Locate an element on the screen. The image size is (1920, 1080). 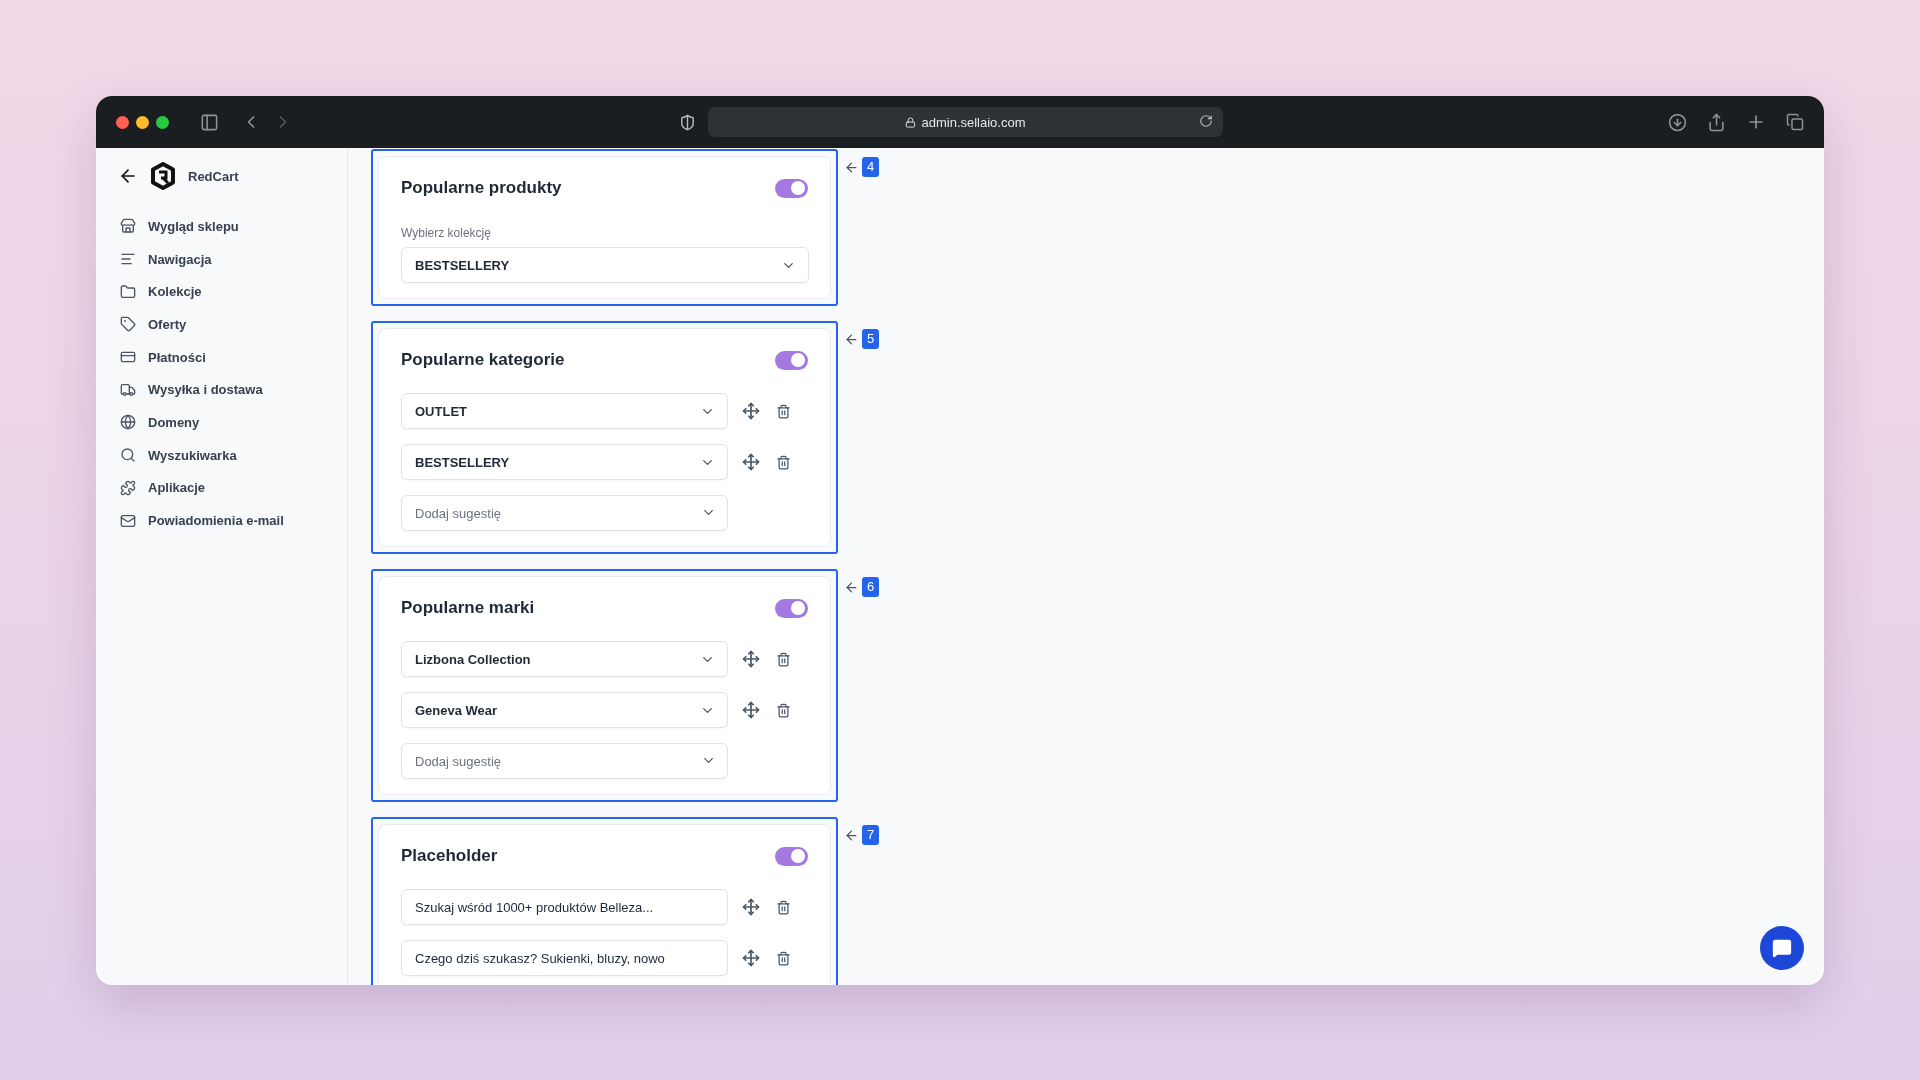
sidebar-item: Wygląd sklepu is located at coordinates (233, 226).